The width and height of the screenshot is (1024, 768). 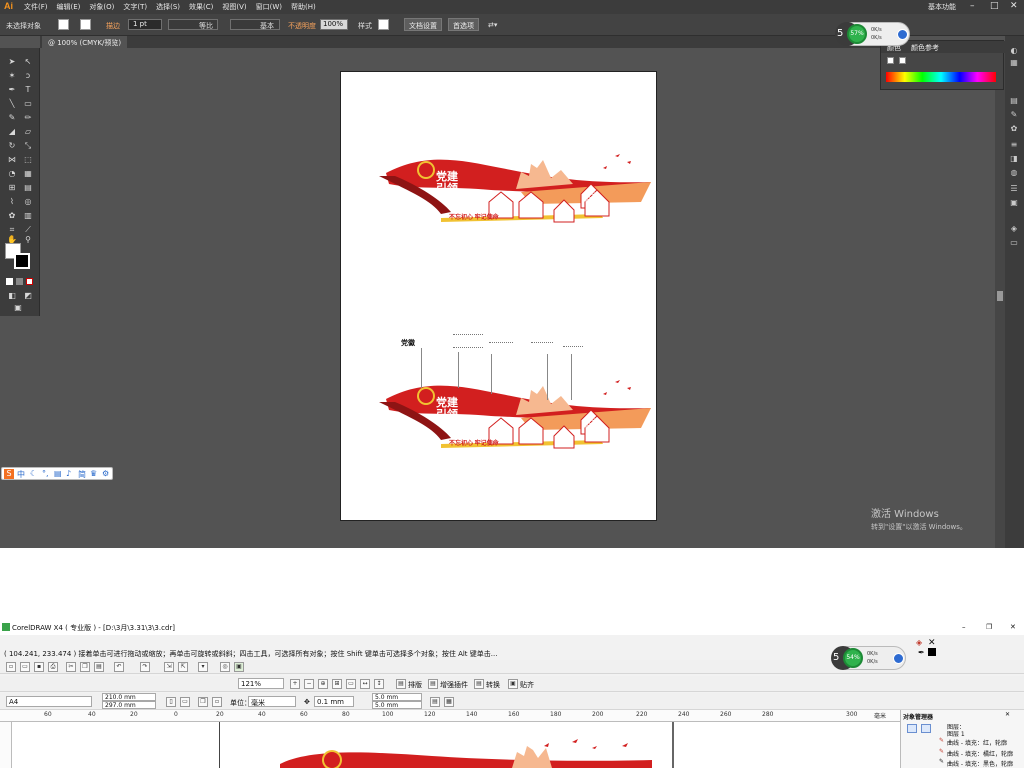 What do you see at coordinates (1000, 298) in the screenshot?
I see `canvas-vertical-scrollbar` at bounding box center [1000, 298].